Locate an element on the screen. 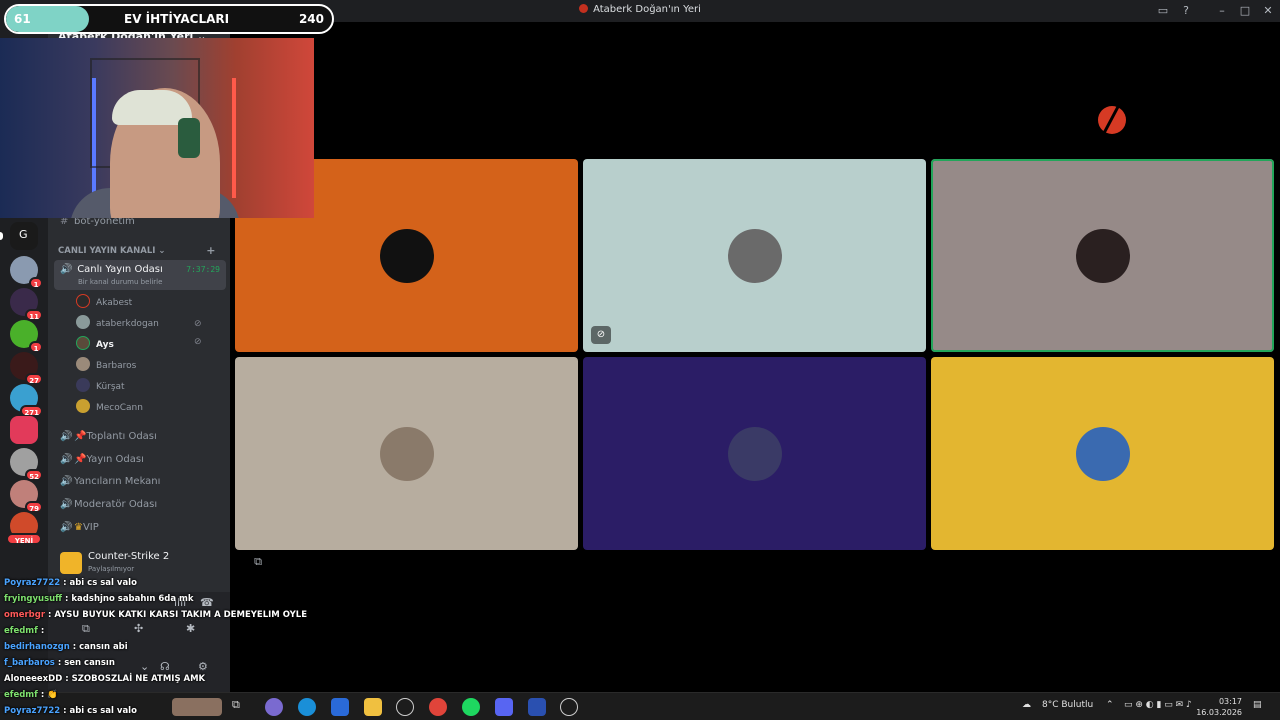 The height and width of the screenshot is (720, 1280). disconnect-icon: ☎ is located at coordinates (207, 602).